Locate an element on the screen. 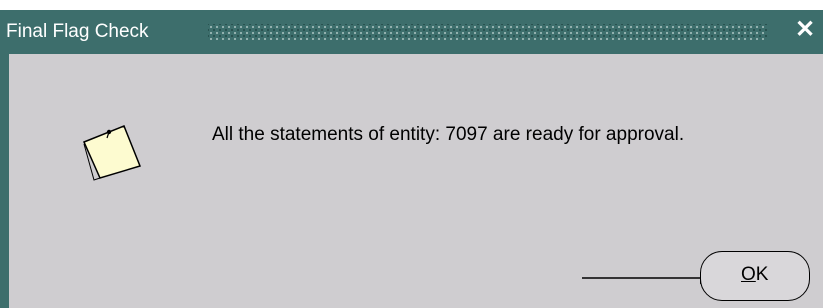  window-left-border is located at coordinates (4, 181).